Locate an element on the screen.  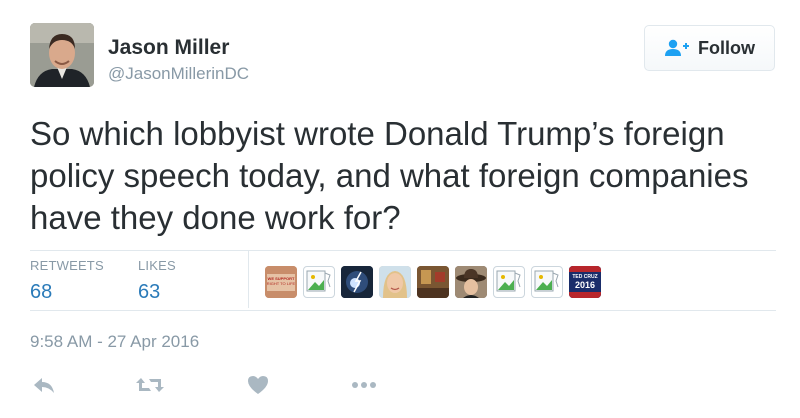
stats-bottom-divider is located at coordinates (403, 310).